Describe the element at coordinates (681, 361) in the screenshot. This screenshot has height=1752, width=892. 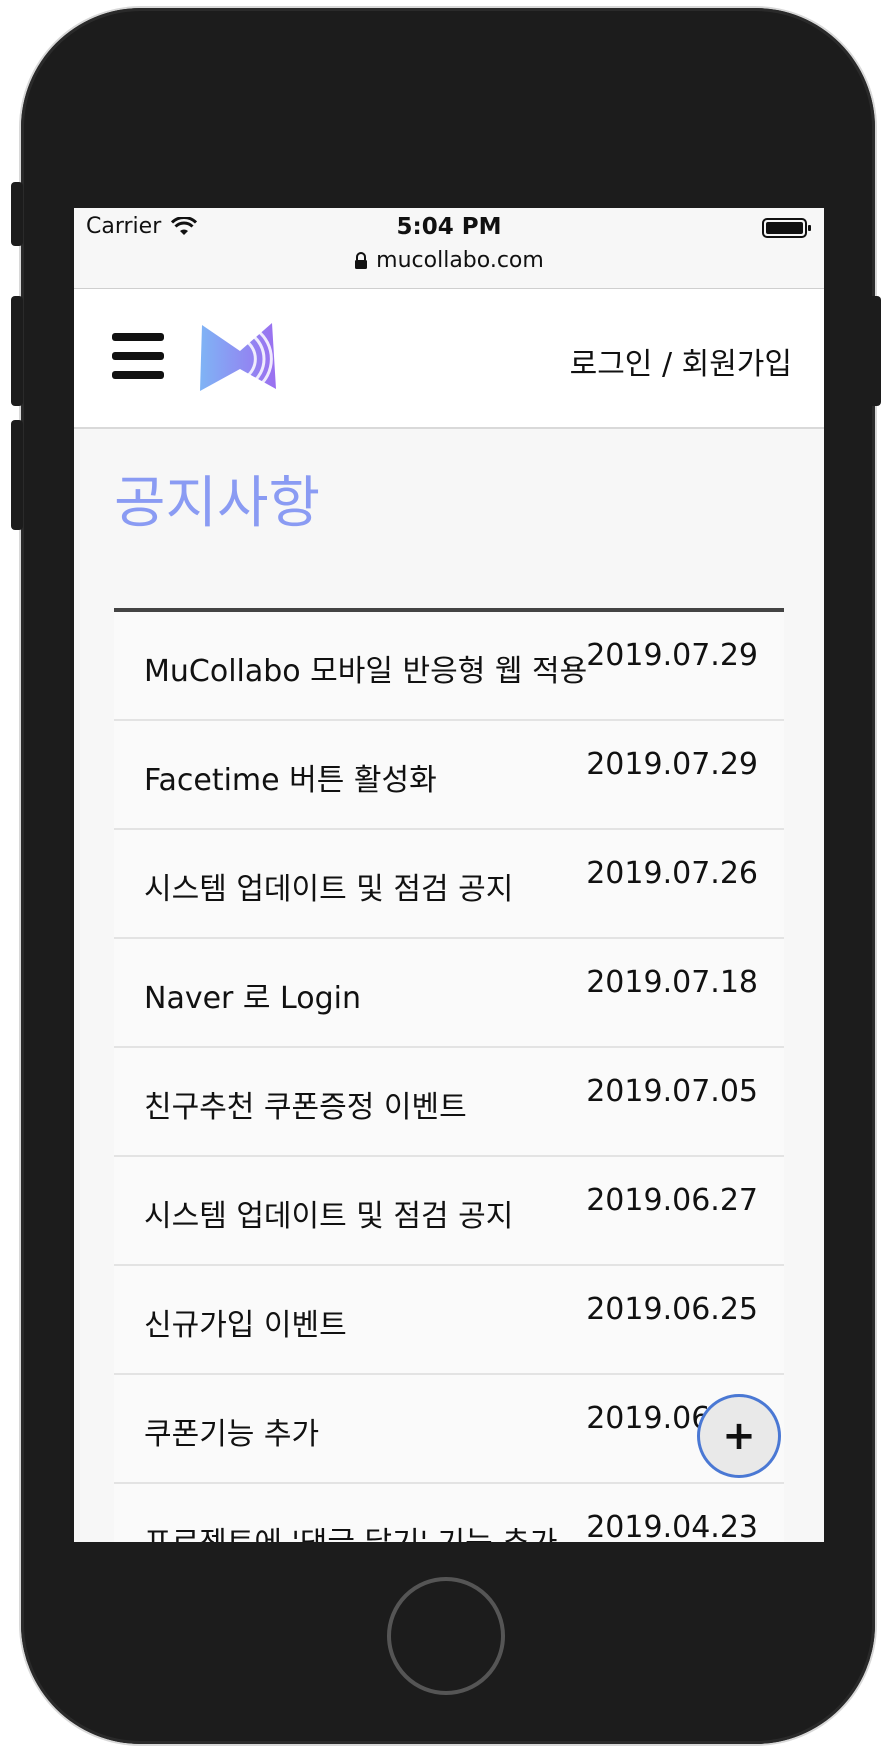
I see `login-signup-link: 로그인 / 회원가입` at that location.